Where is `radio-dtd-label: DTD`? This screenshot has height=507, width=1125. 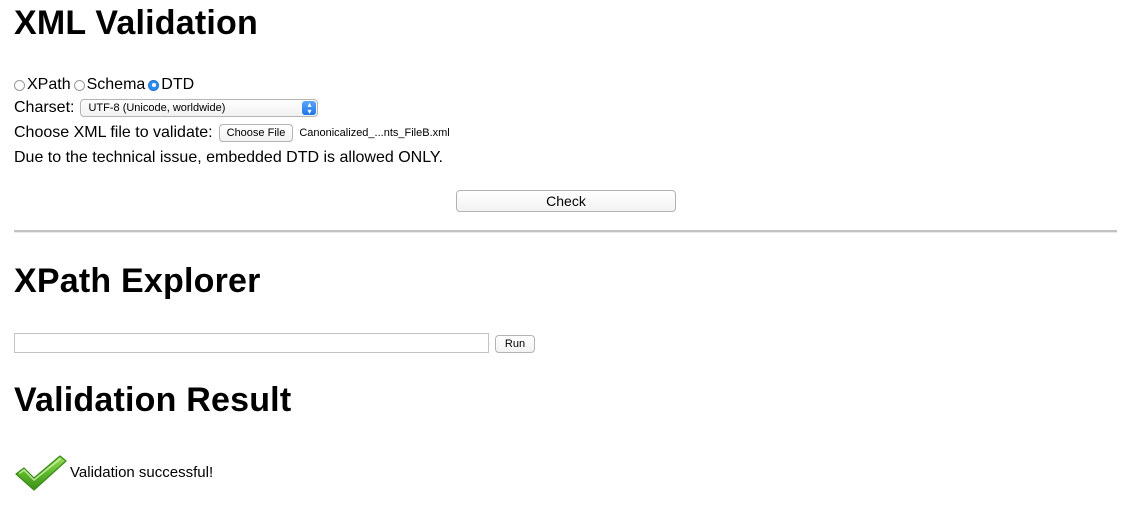 radio-dtd-label: DTD is located at coordinates (178, 84).